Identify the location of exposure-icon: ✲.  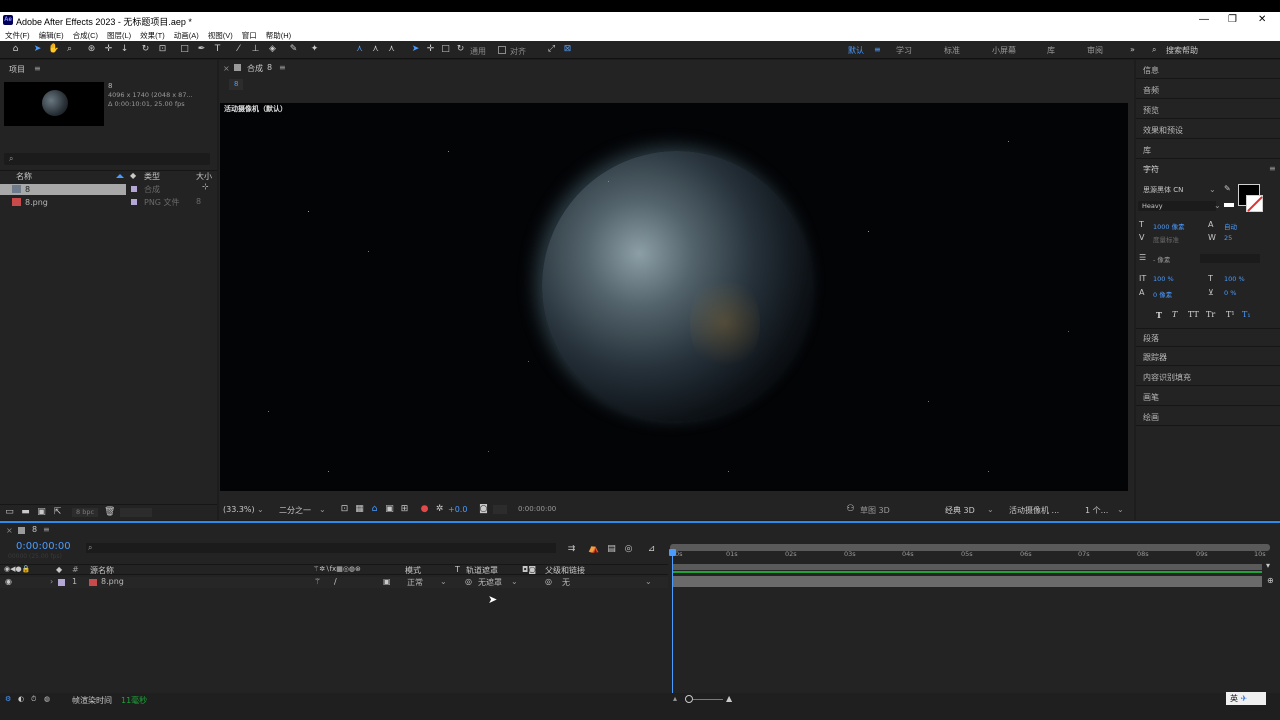
(439, 509).